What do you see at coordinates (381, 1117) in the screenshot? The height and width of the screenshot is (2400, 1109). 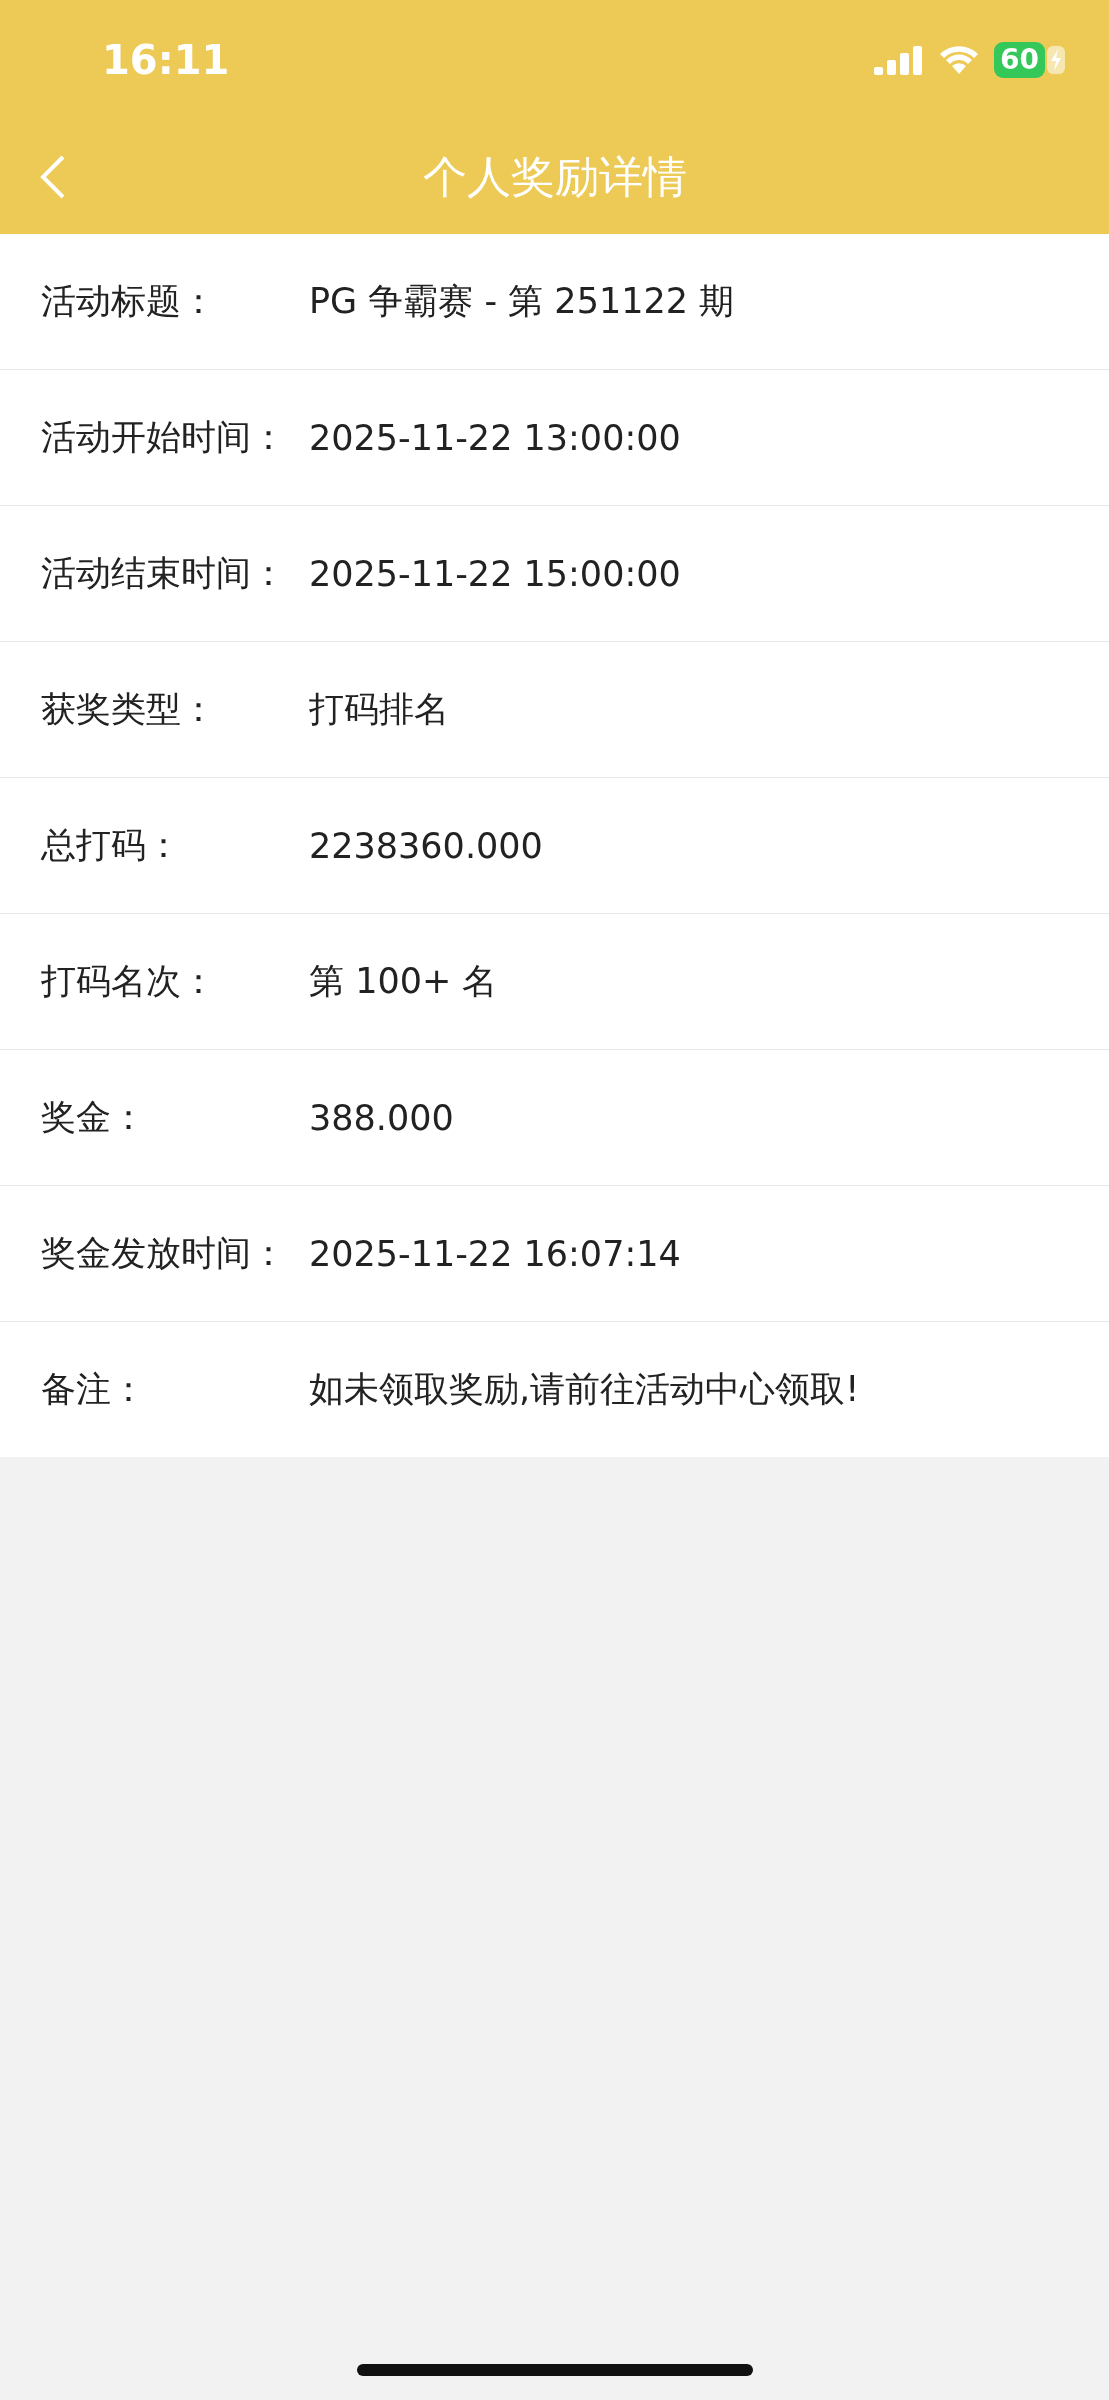 I see `field-value: 388.000` at bounding box center [381, 1117].